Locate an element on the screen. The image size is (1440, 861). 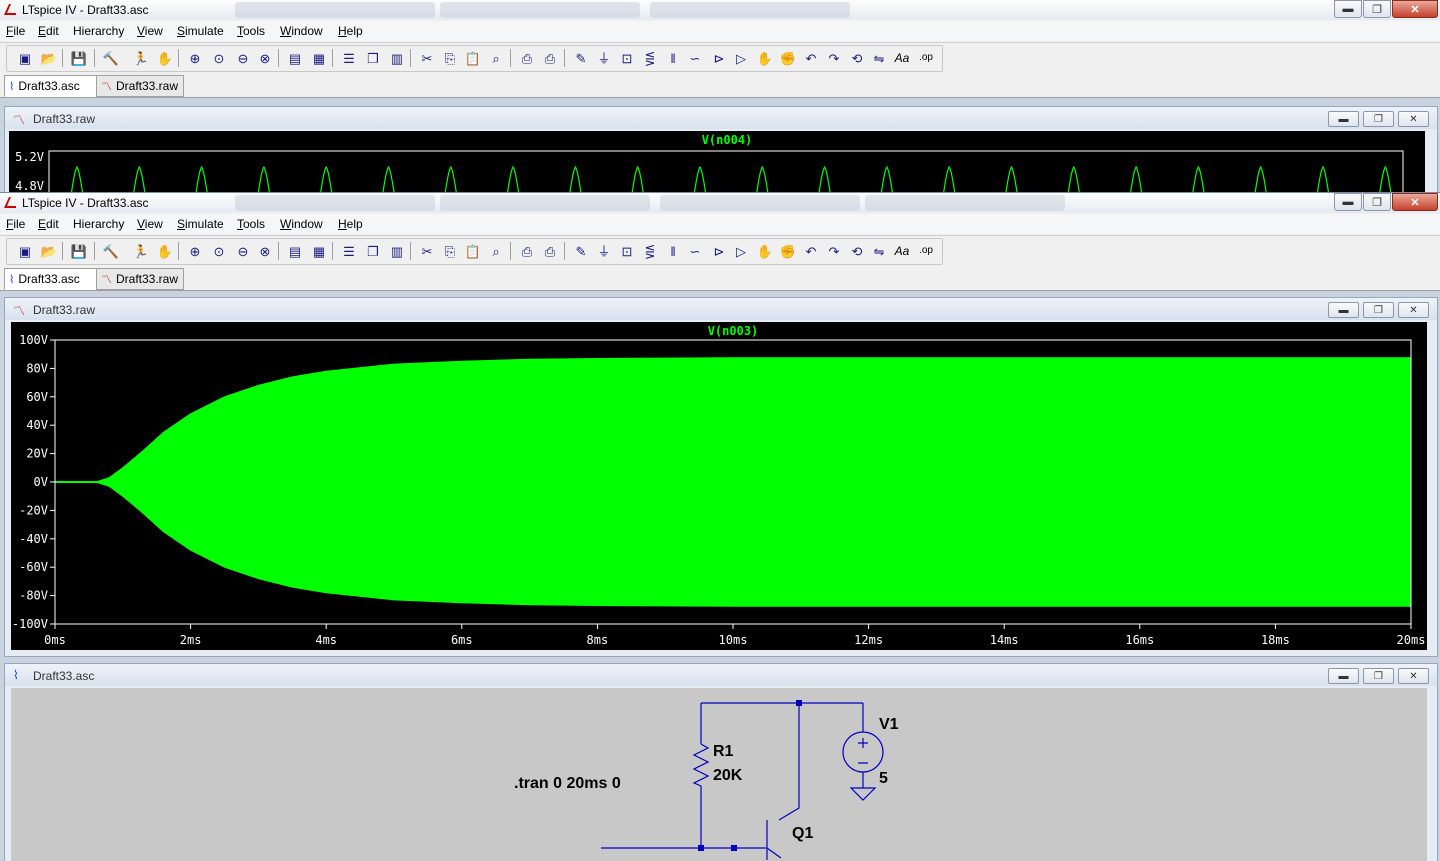
spice-directive: .tran 0 20ms 0 is located at coordinates (567, 784).